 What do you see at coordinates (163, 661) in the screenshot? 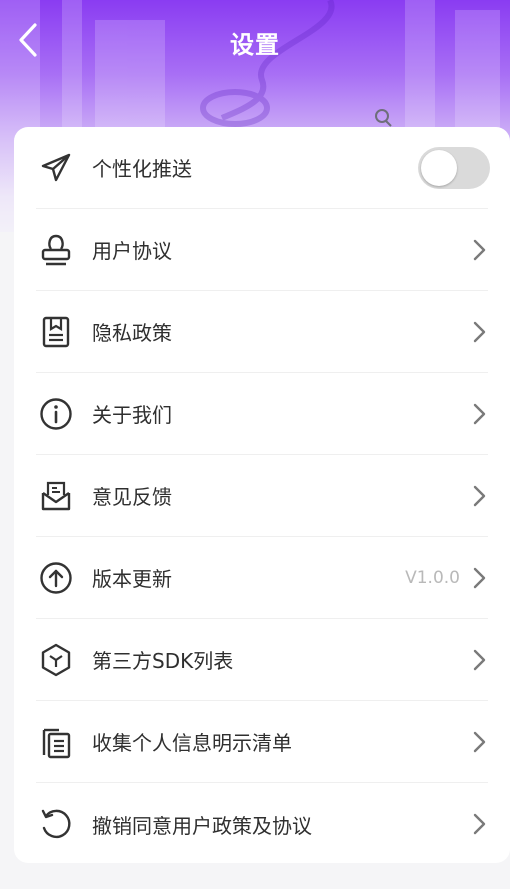
I see `settings-item-label: 第三方SDK列表` at bounding box center [163, 661].